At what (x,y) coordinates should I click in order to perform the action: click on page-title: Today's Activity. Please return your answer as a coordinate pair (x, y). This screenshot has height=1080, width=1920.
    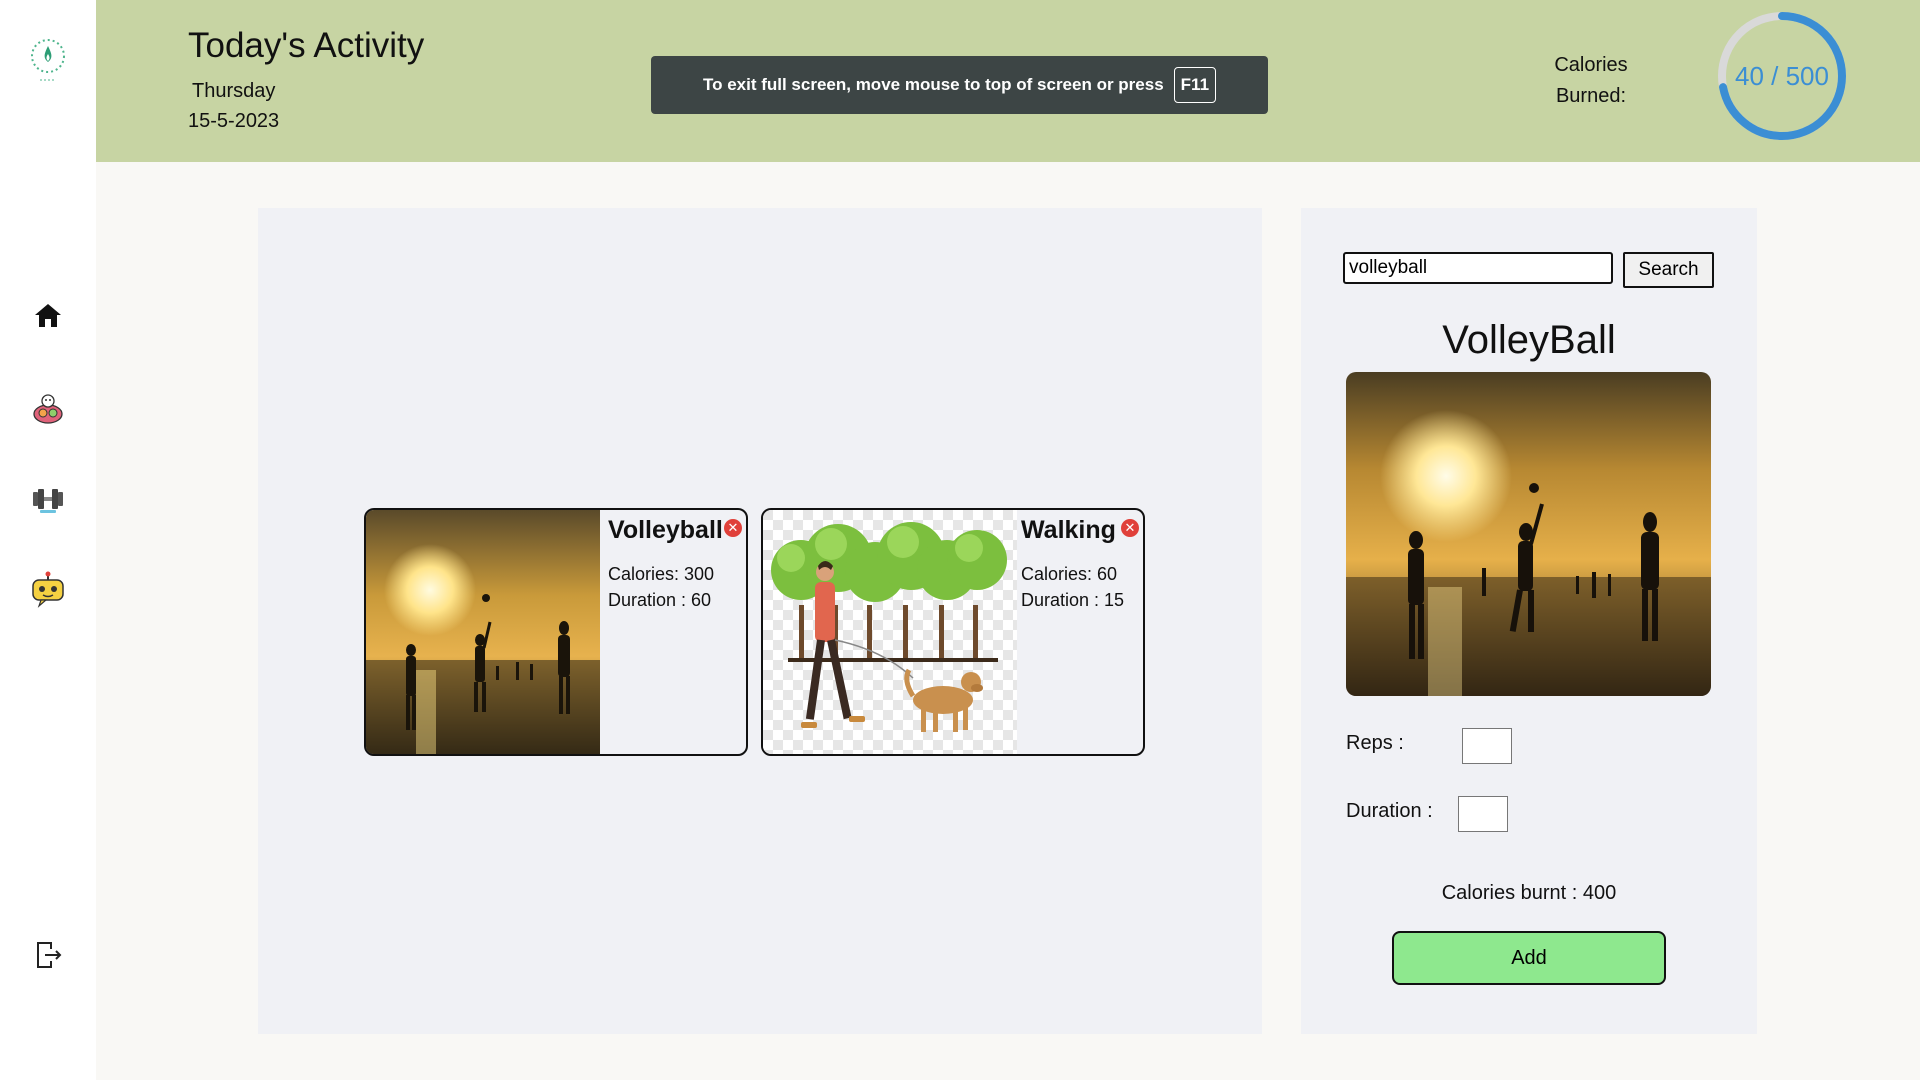
    Looking at the image, I should click on (306, 45).